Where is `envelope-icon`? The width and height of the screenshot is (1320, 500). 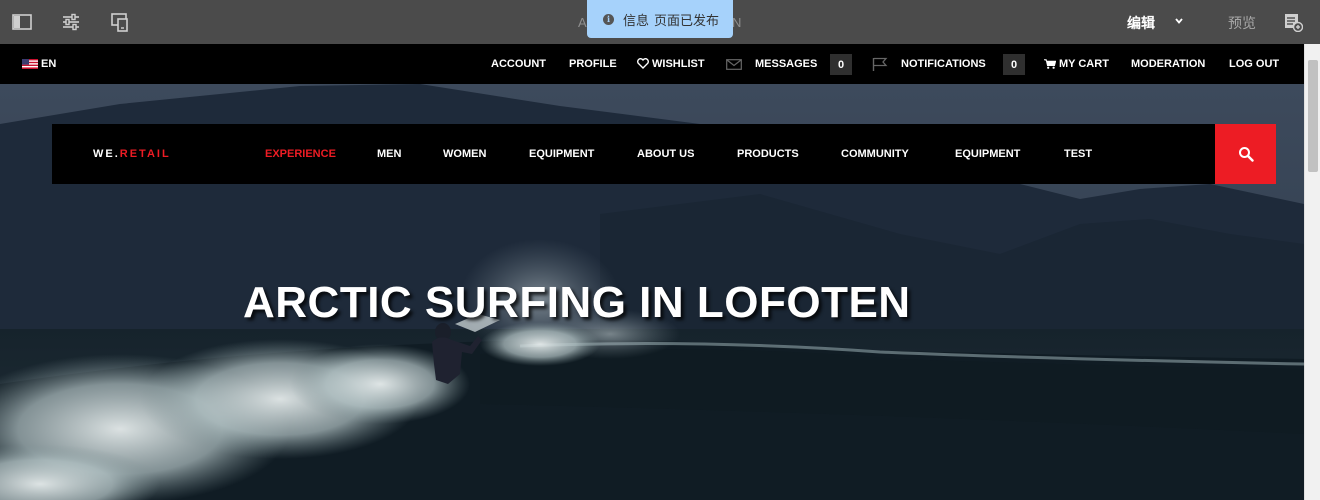
envelope-icon is located at coordinates (734, 64).